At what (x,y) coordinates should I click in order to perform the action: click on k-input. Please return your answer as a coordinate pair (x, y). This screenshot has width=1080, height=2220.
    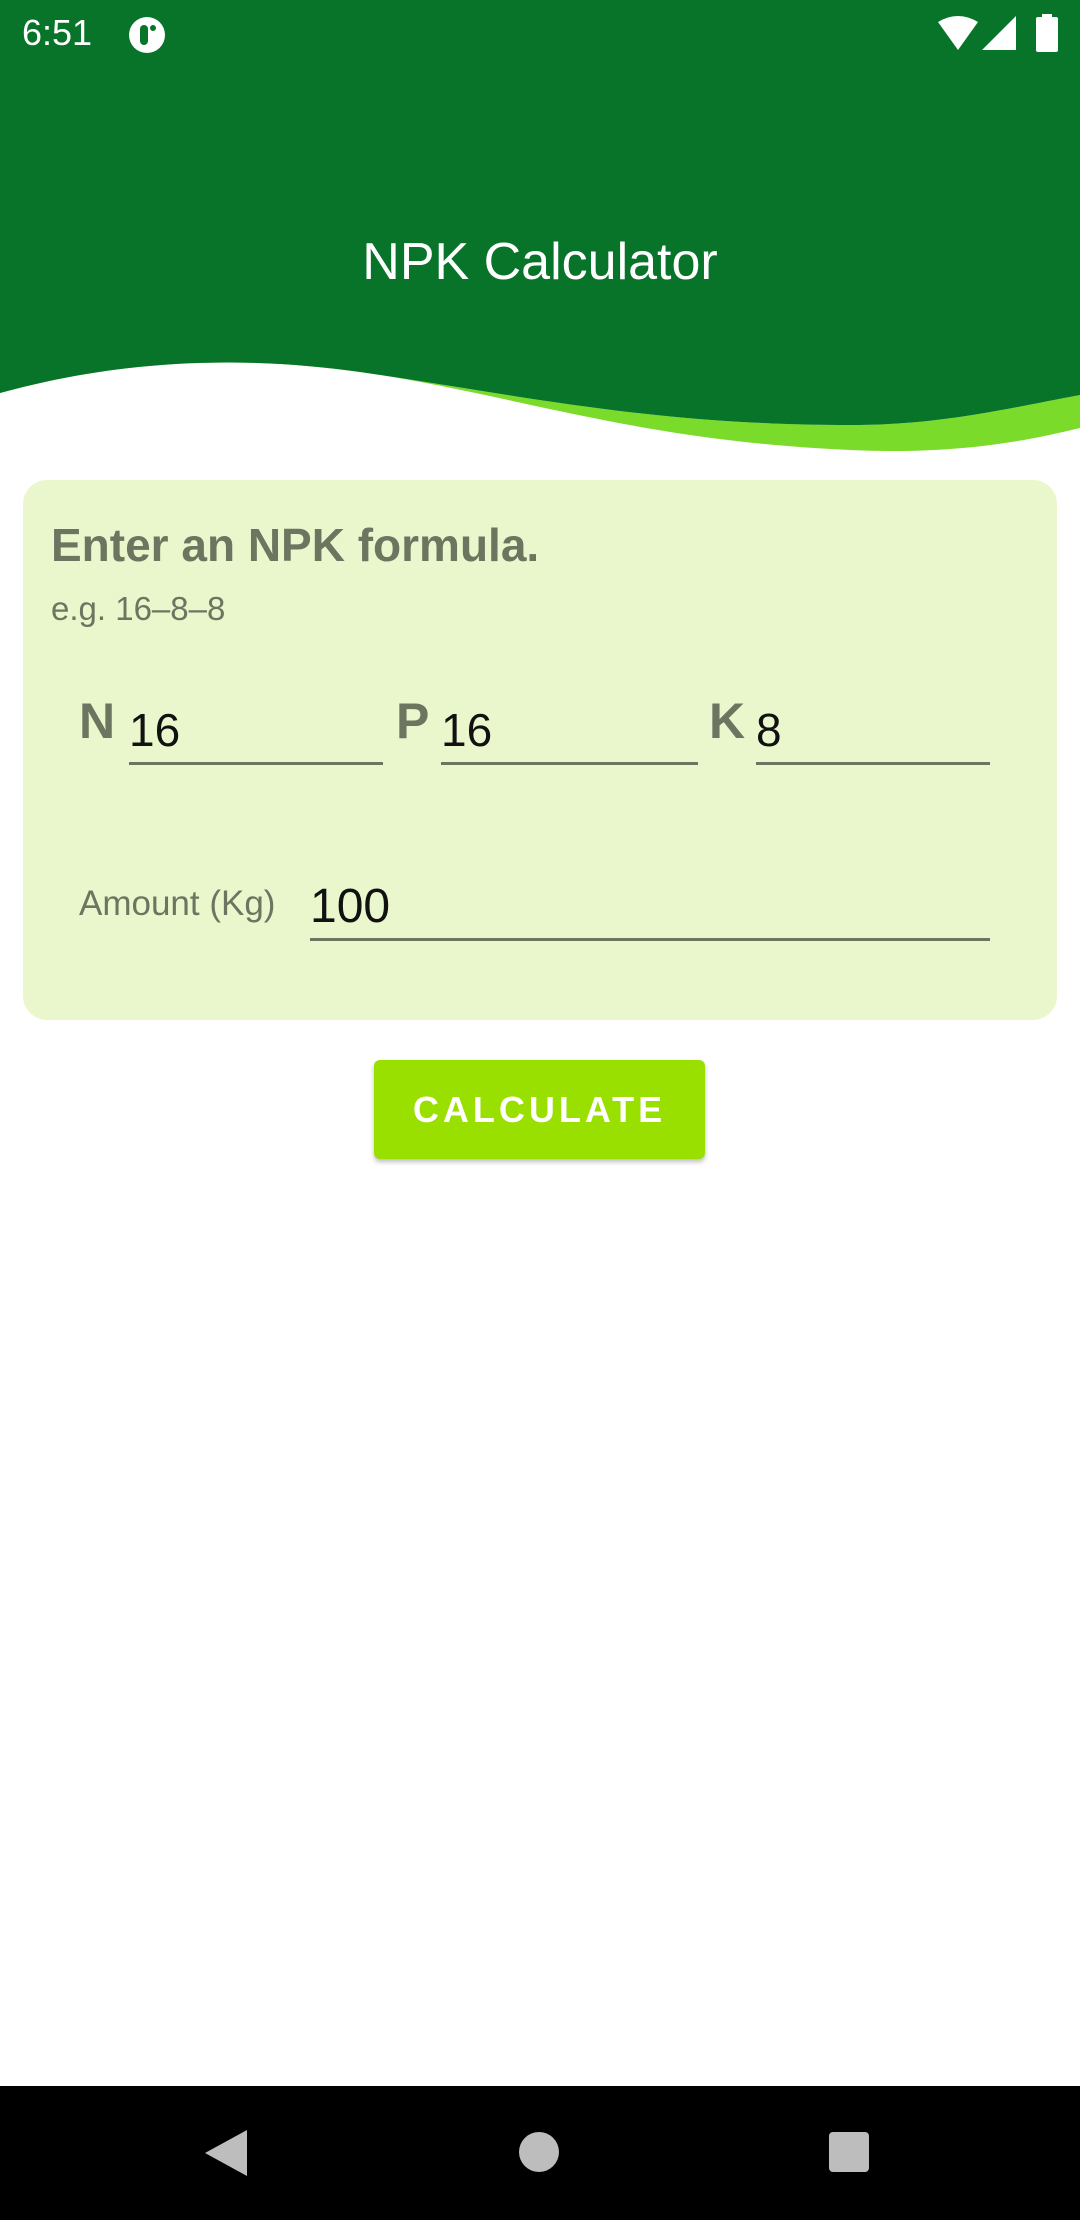
    Looking at the image, I should click on (873, 731).